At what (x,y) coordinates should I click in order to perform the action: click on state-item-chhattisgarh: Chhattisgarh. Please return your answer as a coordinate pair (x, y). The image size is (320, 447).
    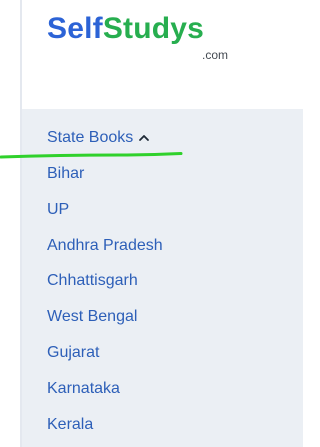
    Looking at the image, I should click on (105, 289).